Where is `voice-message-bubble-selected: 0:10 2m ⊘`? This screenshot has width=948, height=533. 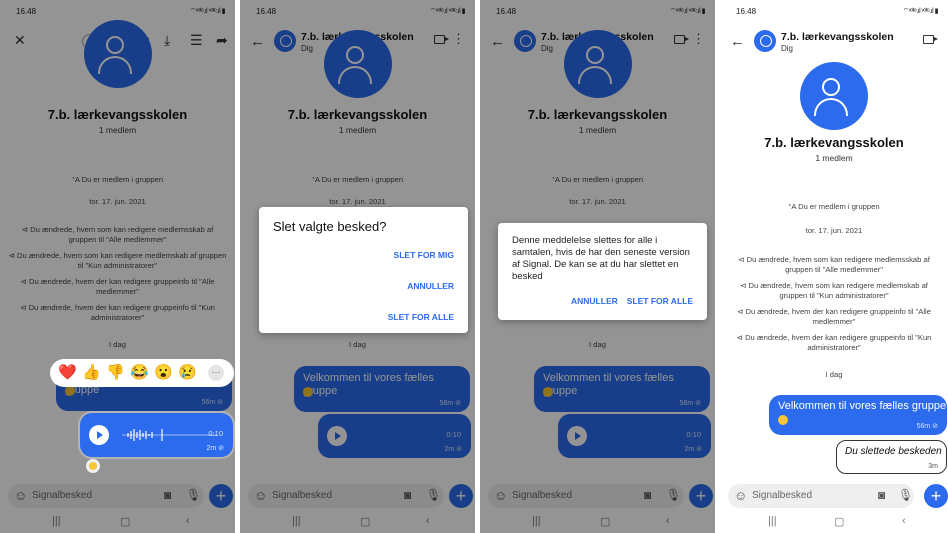
voice-message-bubble-selected: 0:10 2m ⊘ is located at coordinates (156, 435).